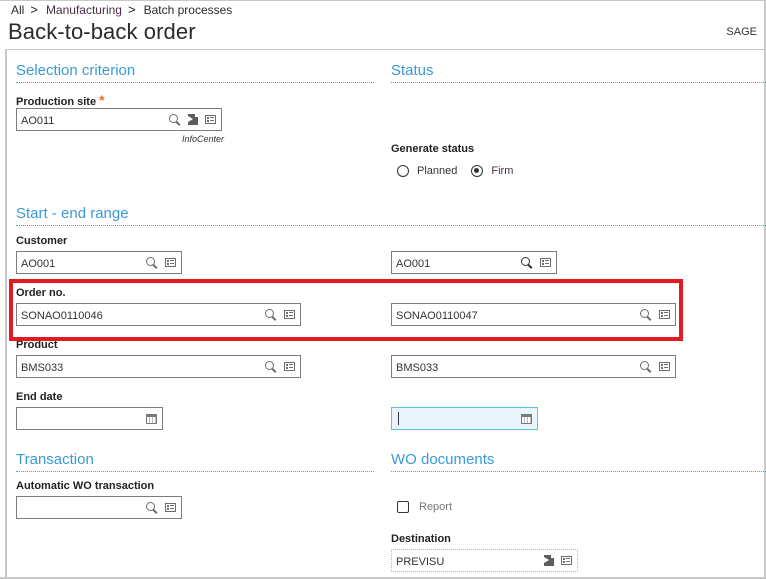 This screenshot has height=579, width=766. Describe the element at coordinates (38, 263) in the screenshot. I see `customer-start-value: AO001` at that location.